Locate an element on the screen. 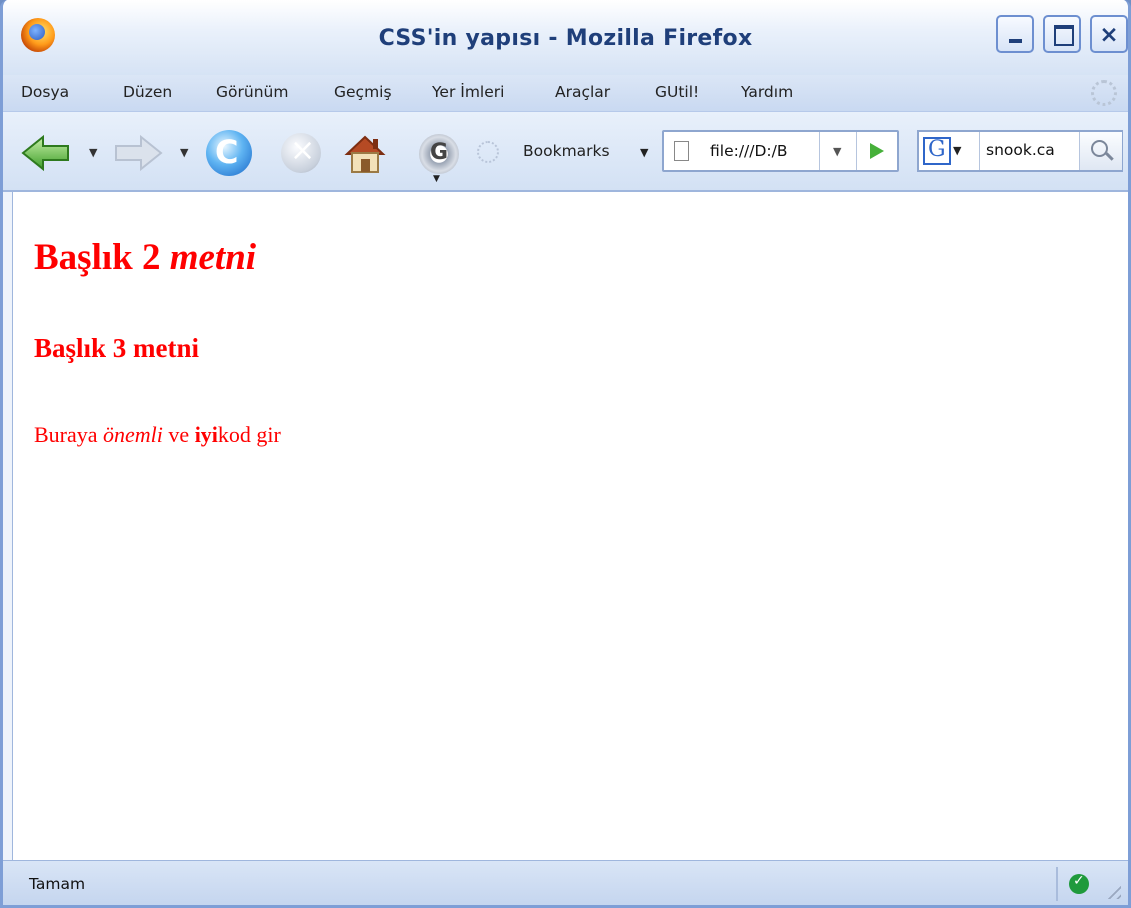 The width and height of the screenshot is (1131, 908). bookmarks-button: Bookmarks is located at coordinates (566, 151).